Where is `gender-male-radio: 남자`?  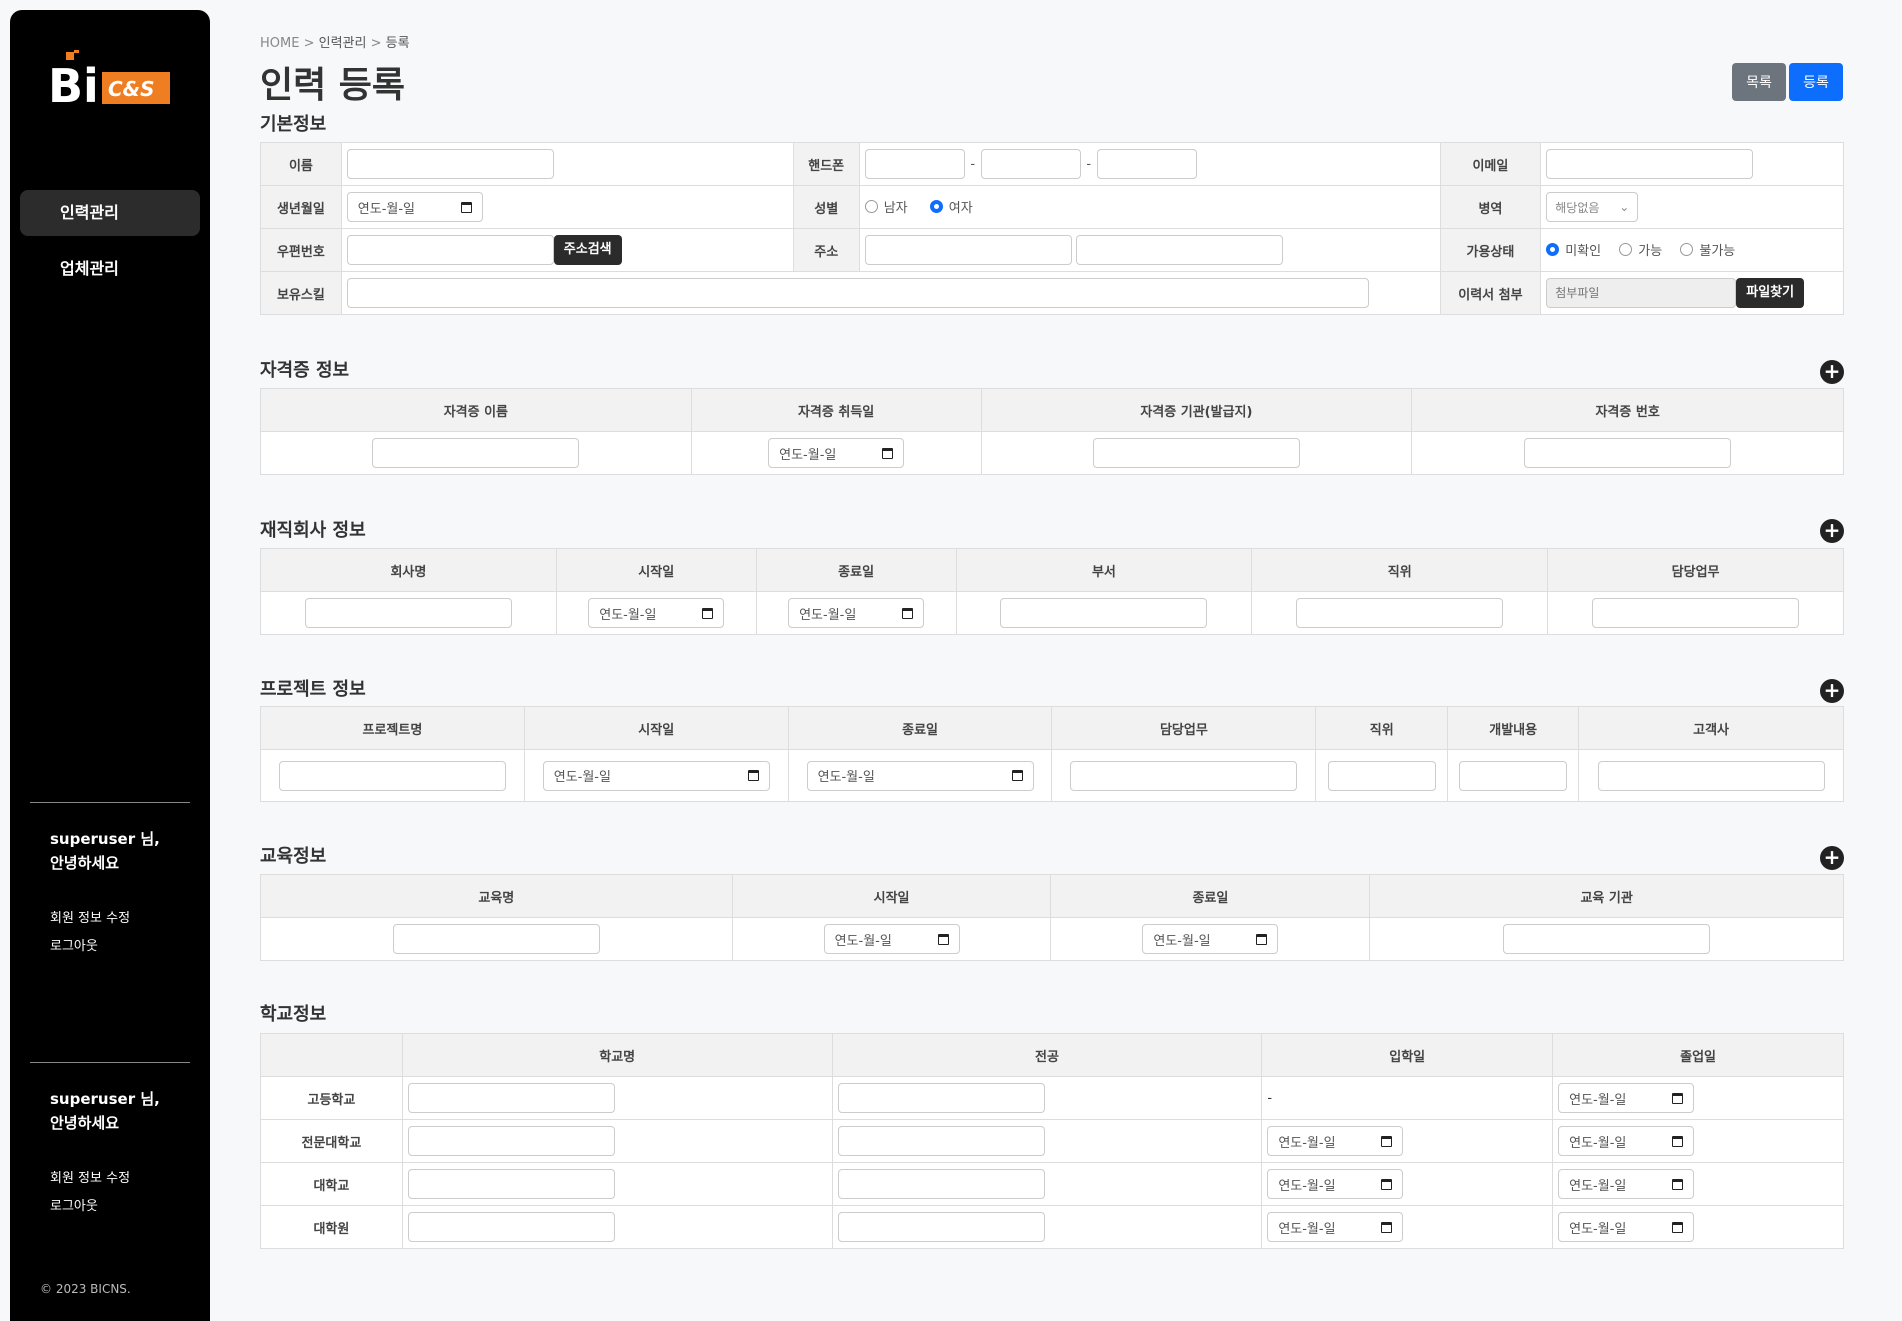 gender-male-radio: 남자 is located at coordinates (886, 206).